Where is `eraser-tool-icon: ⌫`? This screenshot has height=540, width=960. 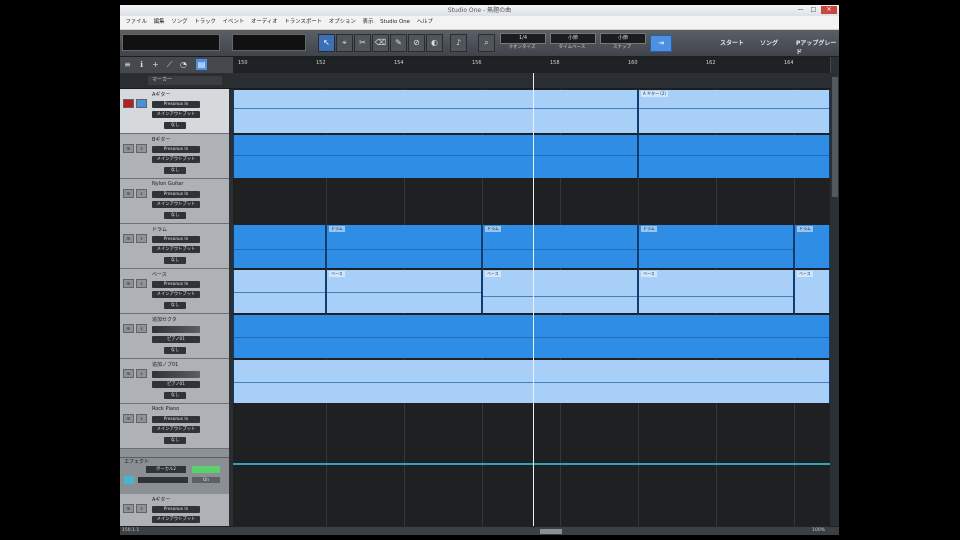 eraser-tool-icon: ⌫ is located at coordinates (380, 43).